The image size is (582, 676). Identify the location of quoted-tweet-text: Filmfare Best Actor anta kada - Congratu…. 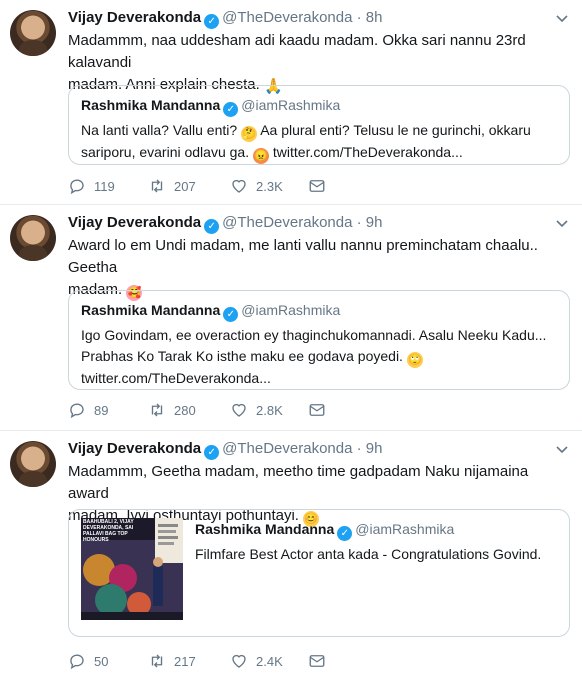
(368, 554).